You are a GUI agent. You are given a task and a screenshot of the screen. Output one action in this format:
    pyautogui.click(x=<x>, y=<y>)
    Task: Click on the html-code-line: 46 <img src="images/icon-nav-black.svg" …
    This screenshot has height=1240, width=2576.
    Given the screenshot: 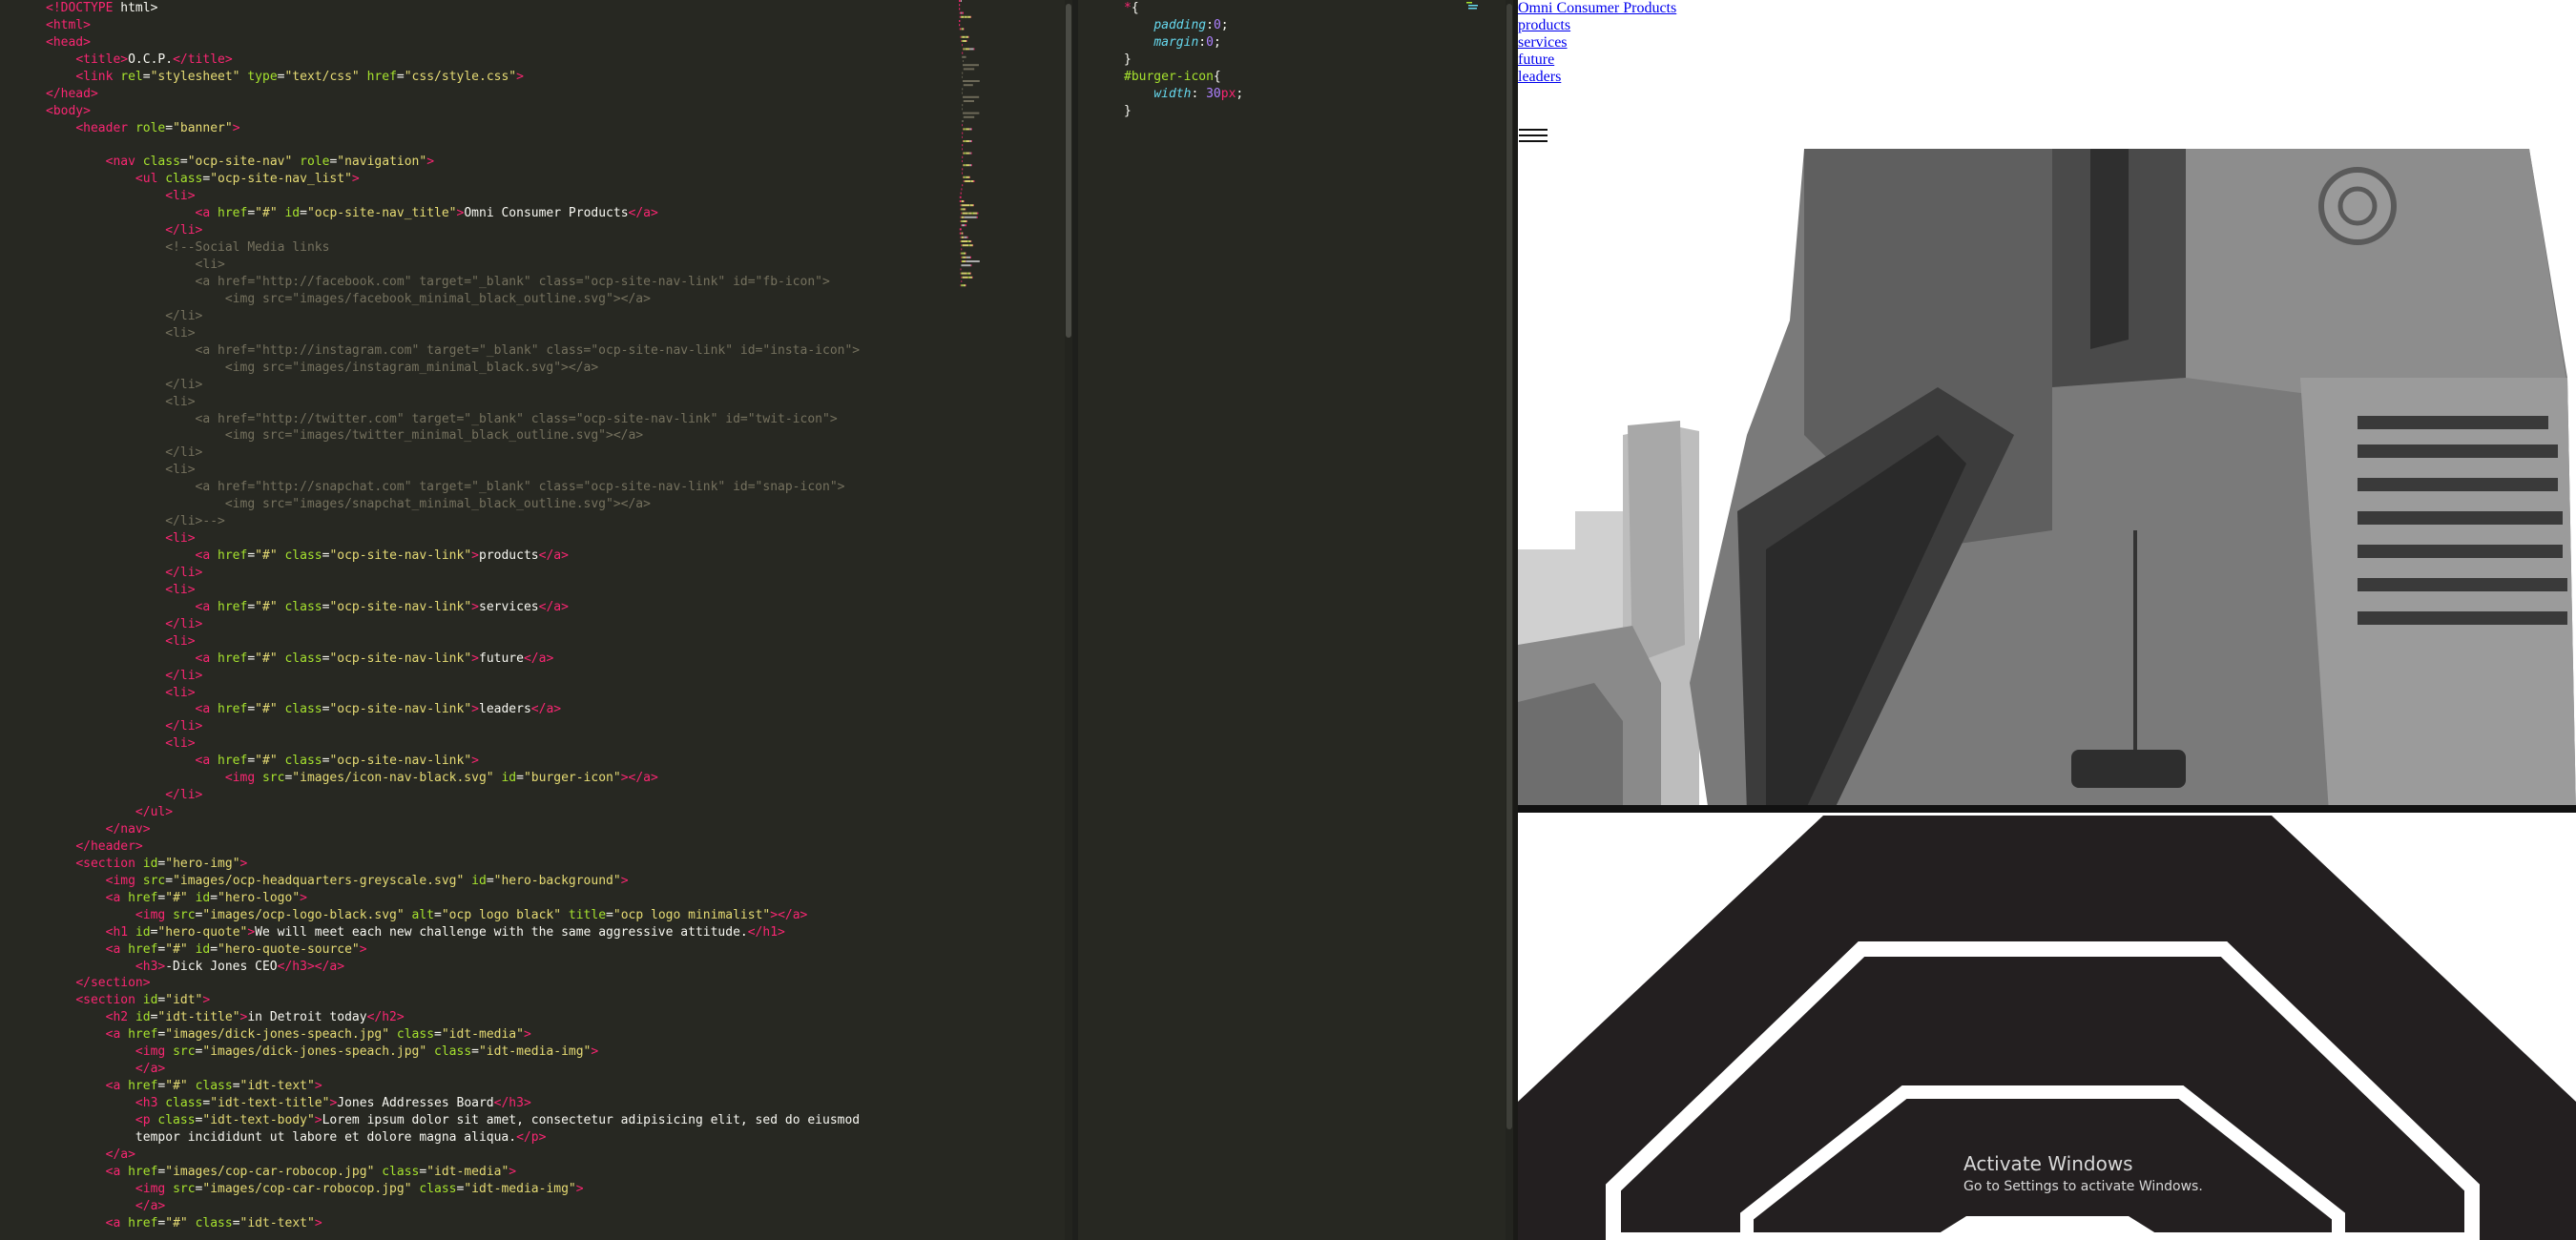 What is the action you would take?
    pyautogui.click(x=499, y=778)
    